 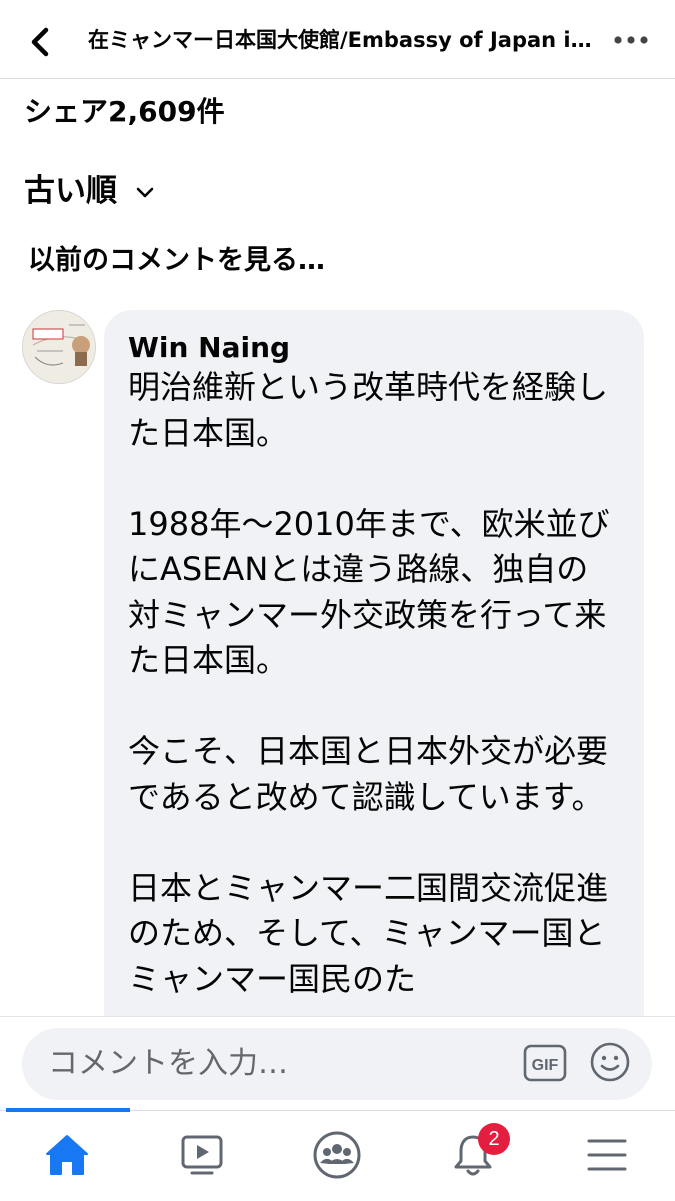 What do you see at coordinates (68, 1110) in the screenshot?
I see `active-tab-indicator` at bounding box center [68, 1110].